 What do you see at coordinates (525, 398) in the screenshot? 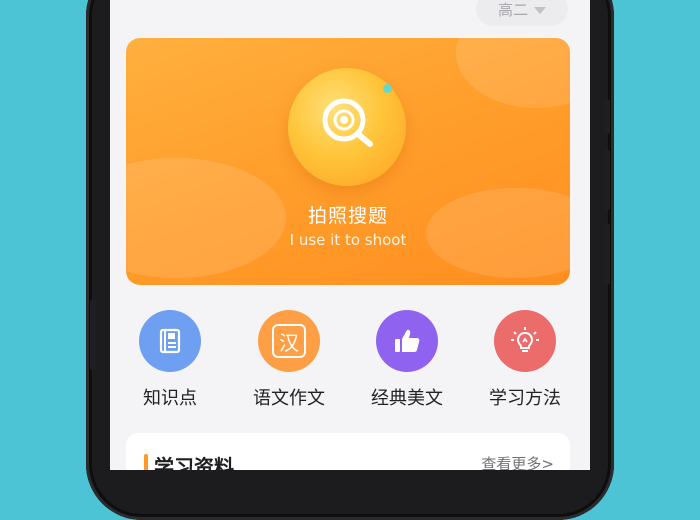
I see `feature-label: 学习方法` at bounding box center [525, 398].